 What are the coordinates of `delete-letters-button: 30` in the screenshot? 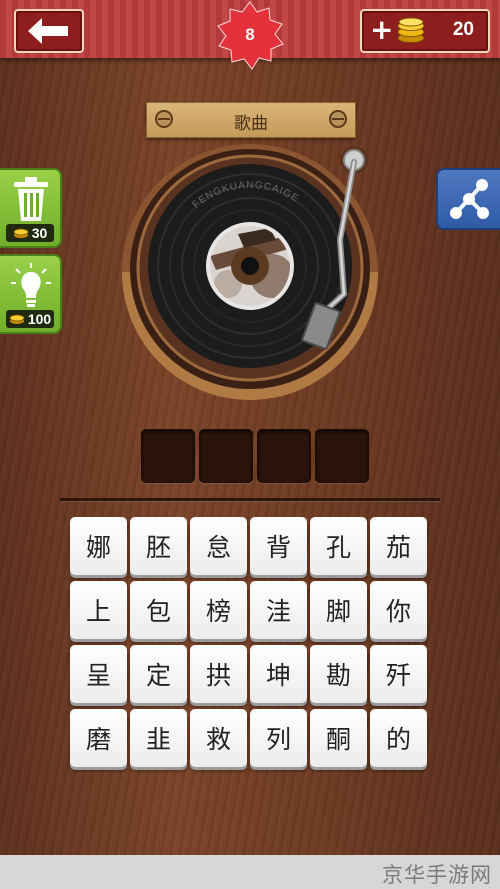 It's located at (31, 208).